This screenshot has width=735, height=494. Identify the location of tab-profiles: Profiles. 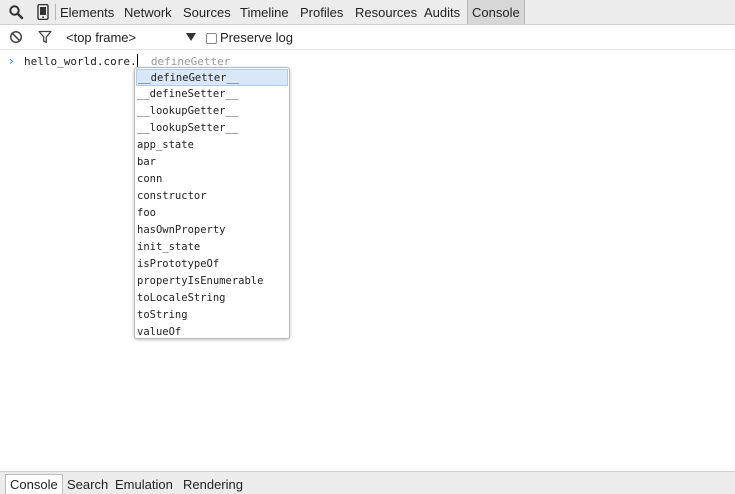
(321, 12).